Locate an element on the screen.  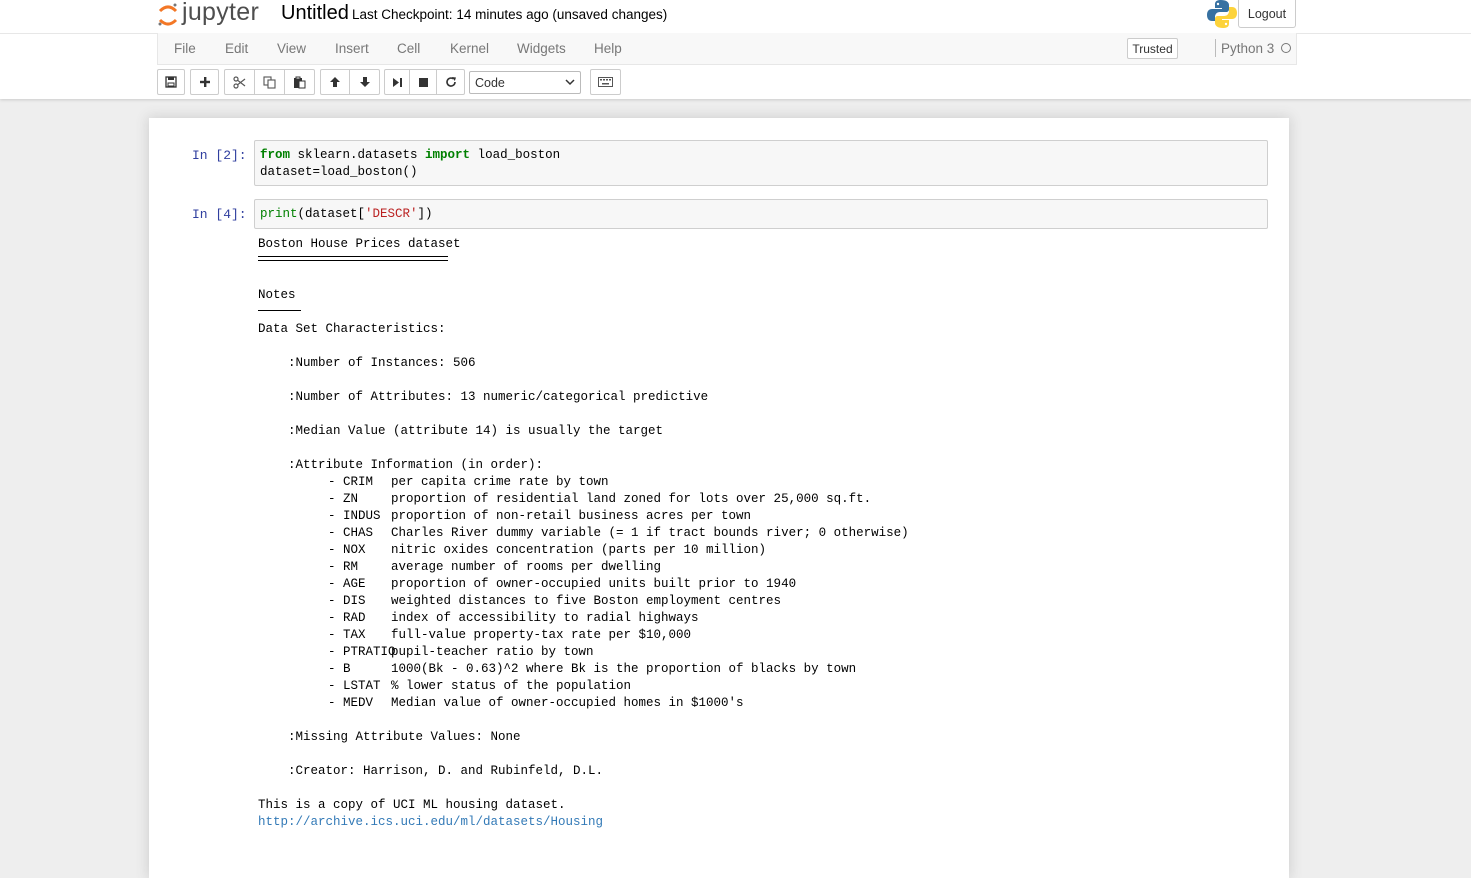
attribute-description: full-value property-tax rate per $10,000 is located at coordinates (541, 635).